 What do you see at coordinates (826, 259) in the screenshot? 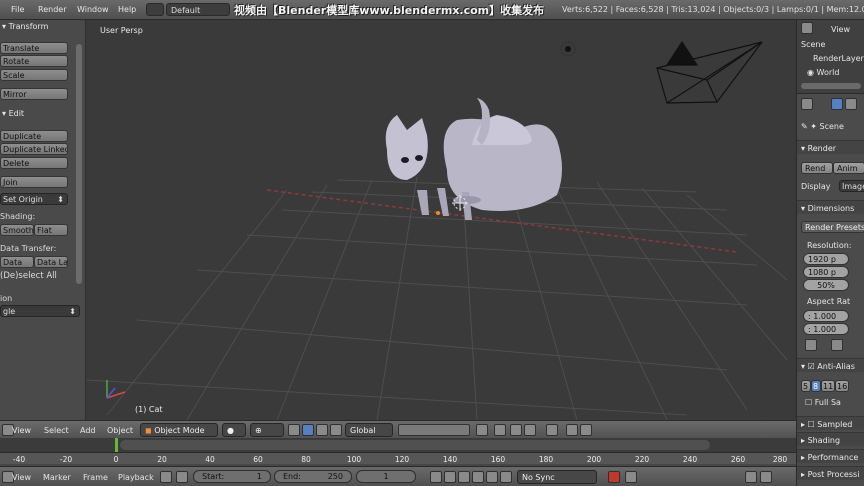
I see `resolution-x-field: 1920 p` at bounding box center [826, 259].